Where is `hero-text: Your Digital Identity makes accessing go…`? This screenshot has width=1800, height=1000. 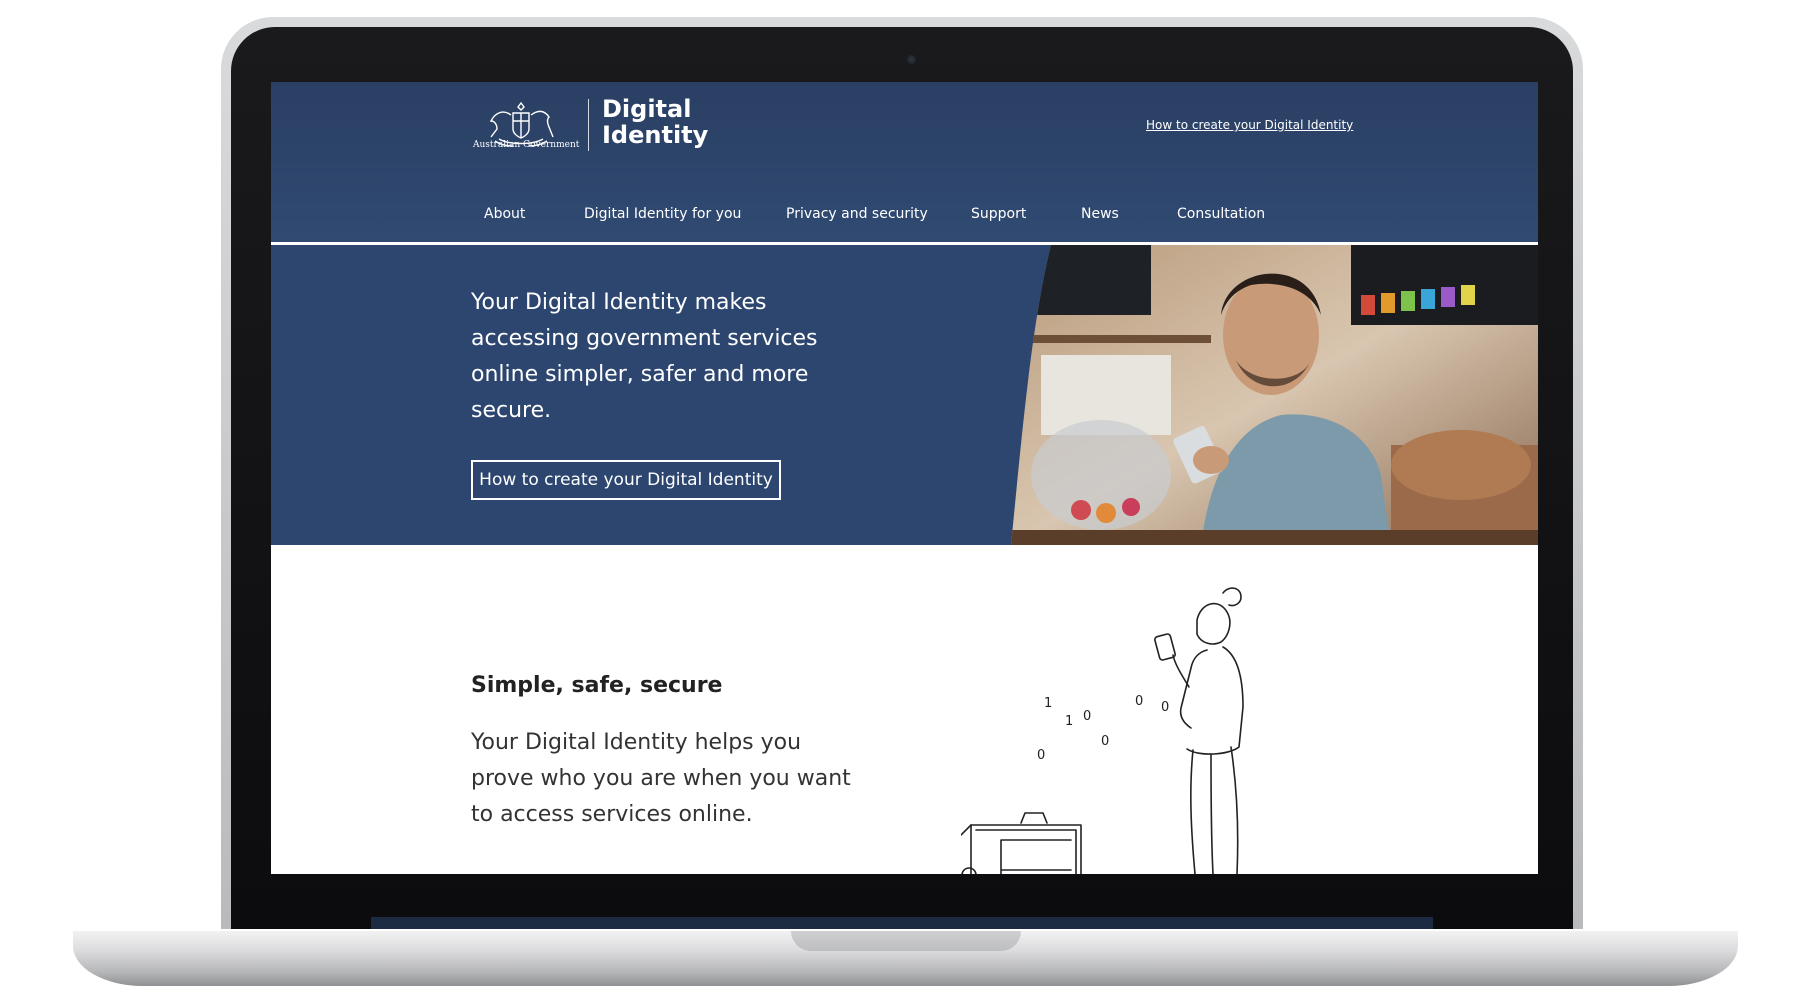 hero-text: Your Digital Identity makes accessing go… is located at coordinates (644, 356).